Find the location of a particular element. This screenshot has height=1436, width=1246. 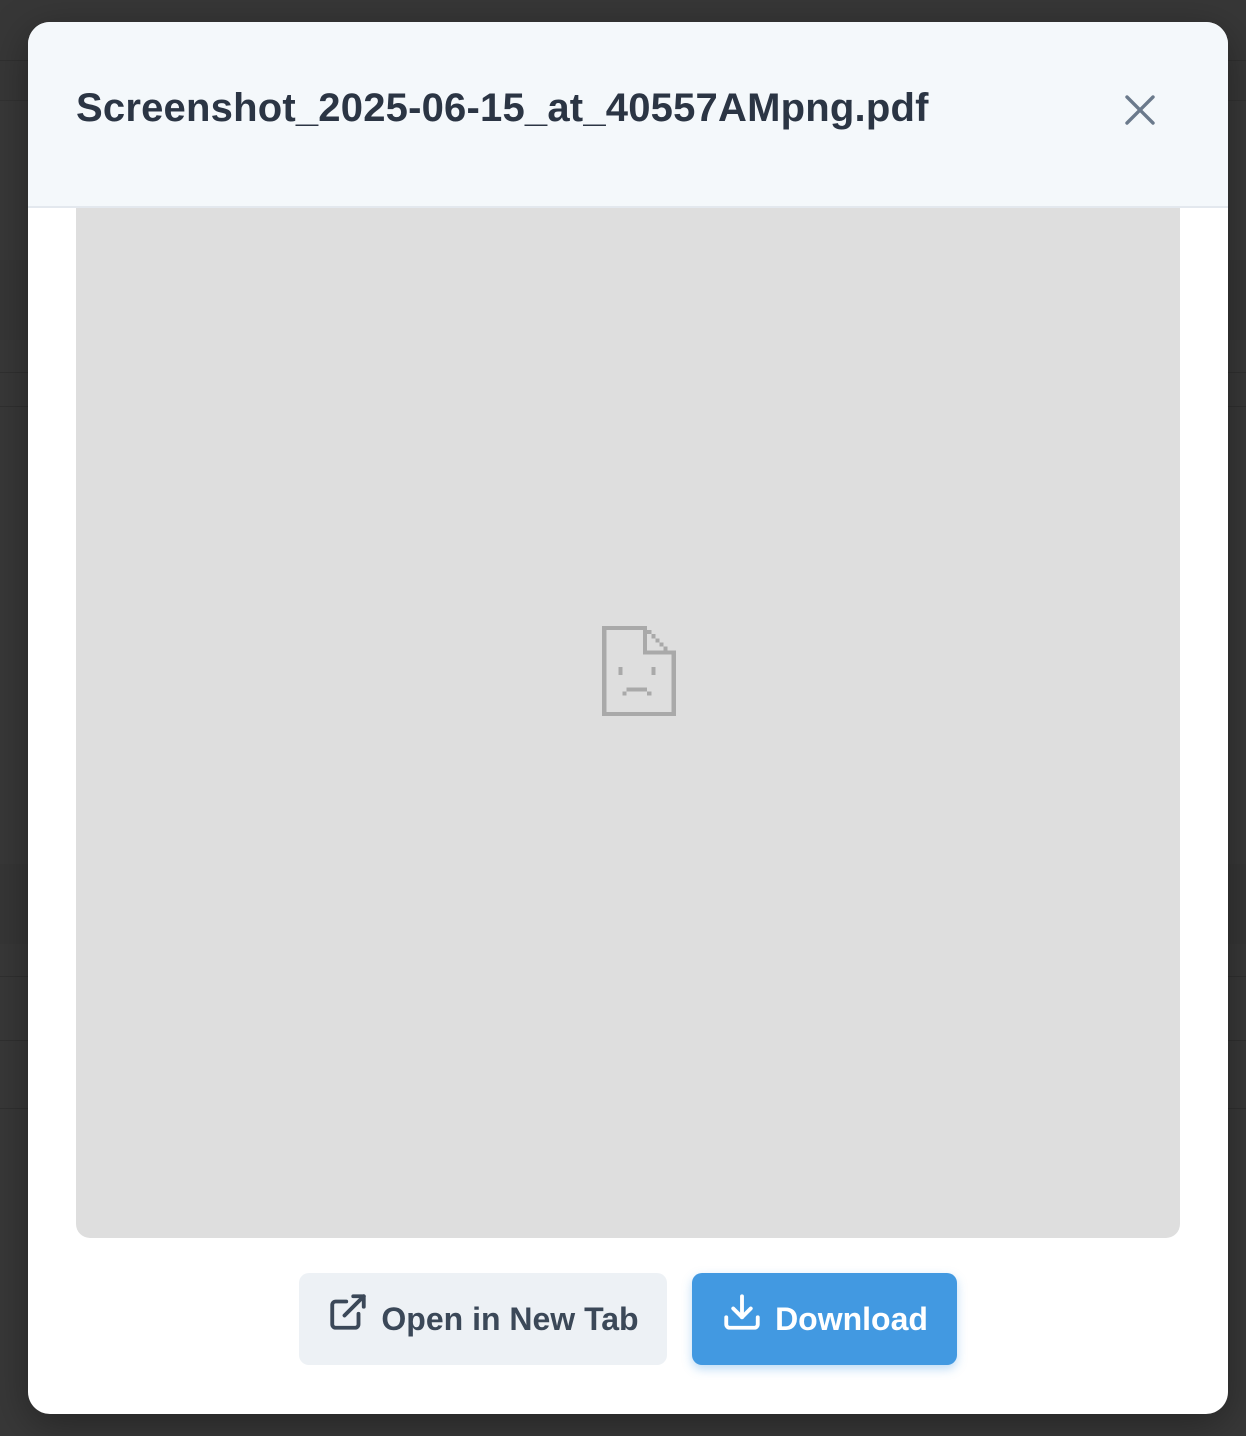

open-in-new-tab-button: Open in New Tab is located at coordinates (483, 1319).